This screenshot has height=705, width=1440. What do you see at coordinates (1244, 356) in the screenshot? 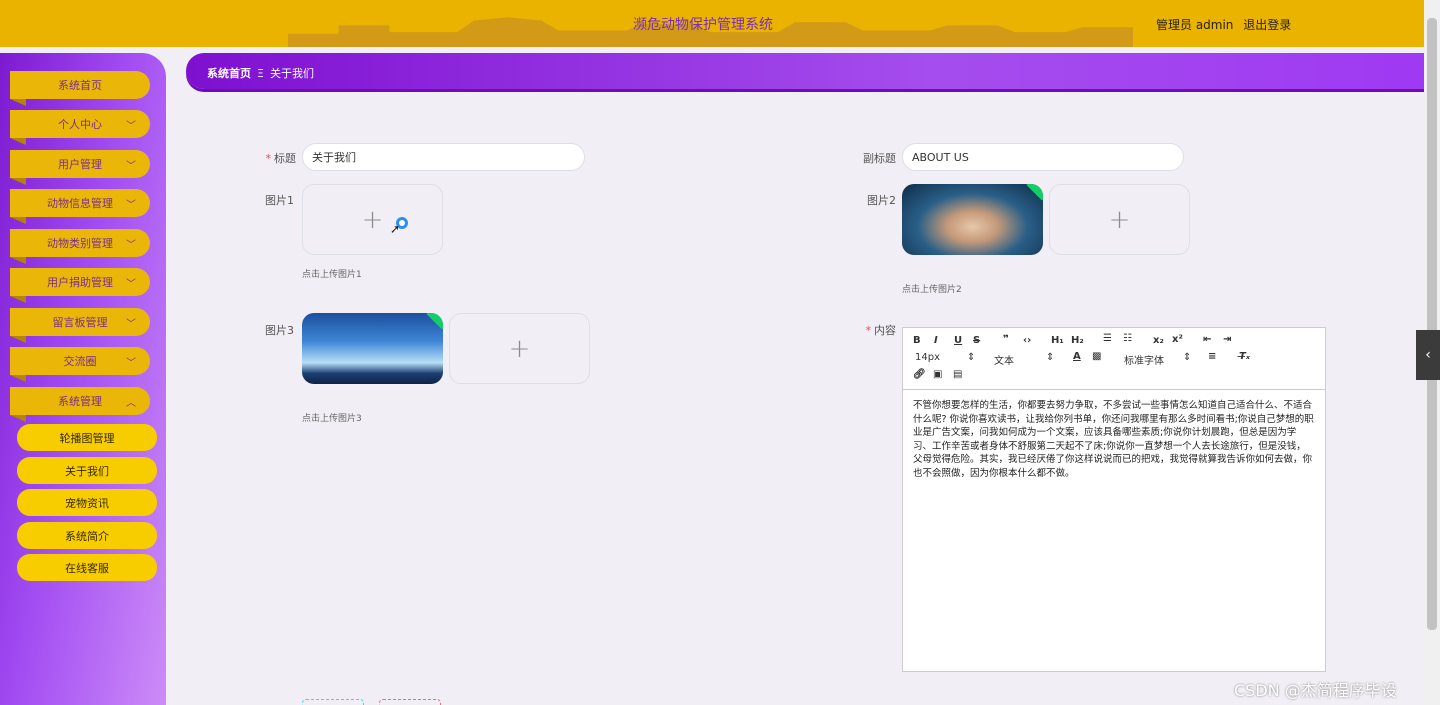
I see `clear-format-icon: T̶ₓ` at bounding box center [1244, 356].